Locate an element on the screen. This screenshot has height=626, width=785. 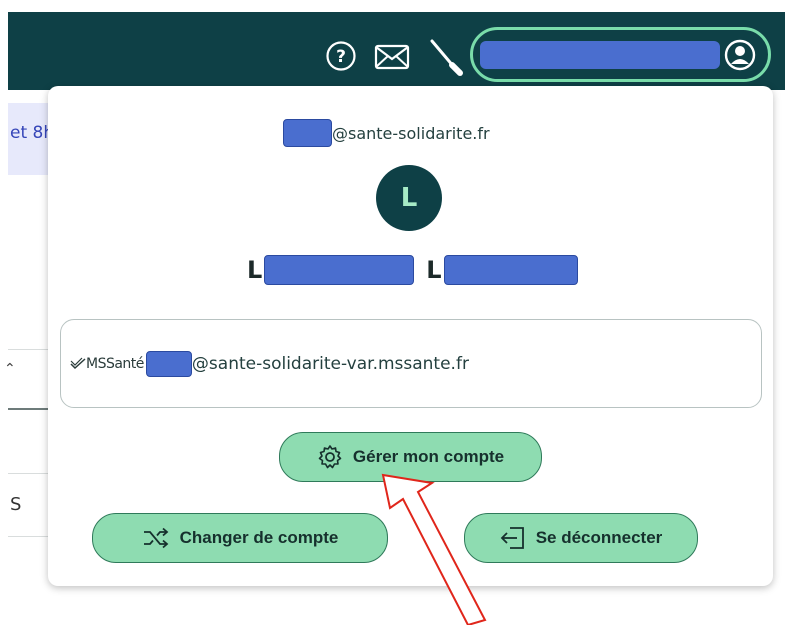
mssante-email: MSSanté @sante-solidarite-var.mssante.fr is located at coordinates (269, 364).